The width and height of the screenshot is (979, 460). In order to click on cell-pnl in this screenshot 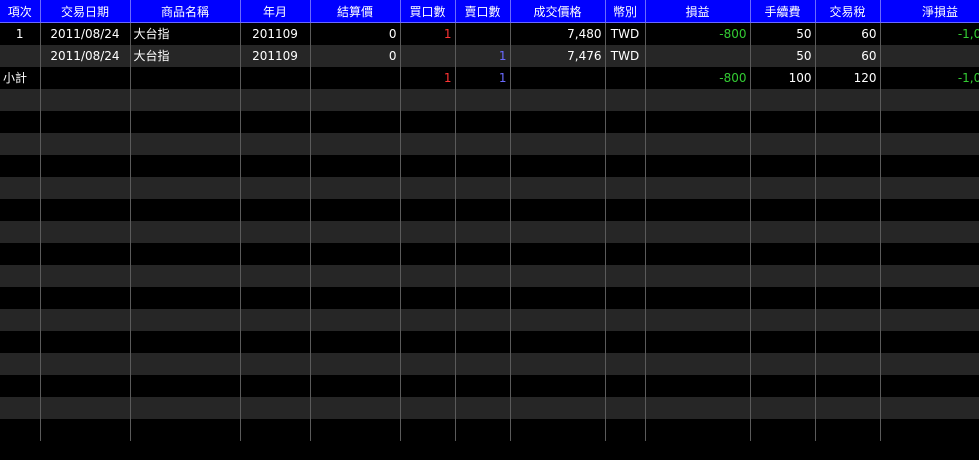, I will do `click(698, 55)`.